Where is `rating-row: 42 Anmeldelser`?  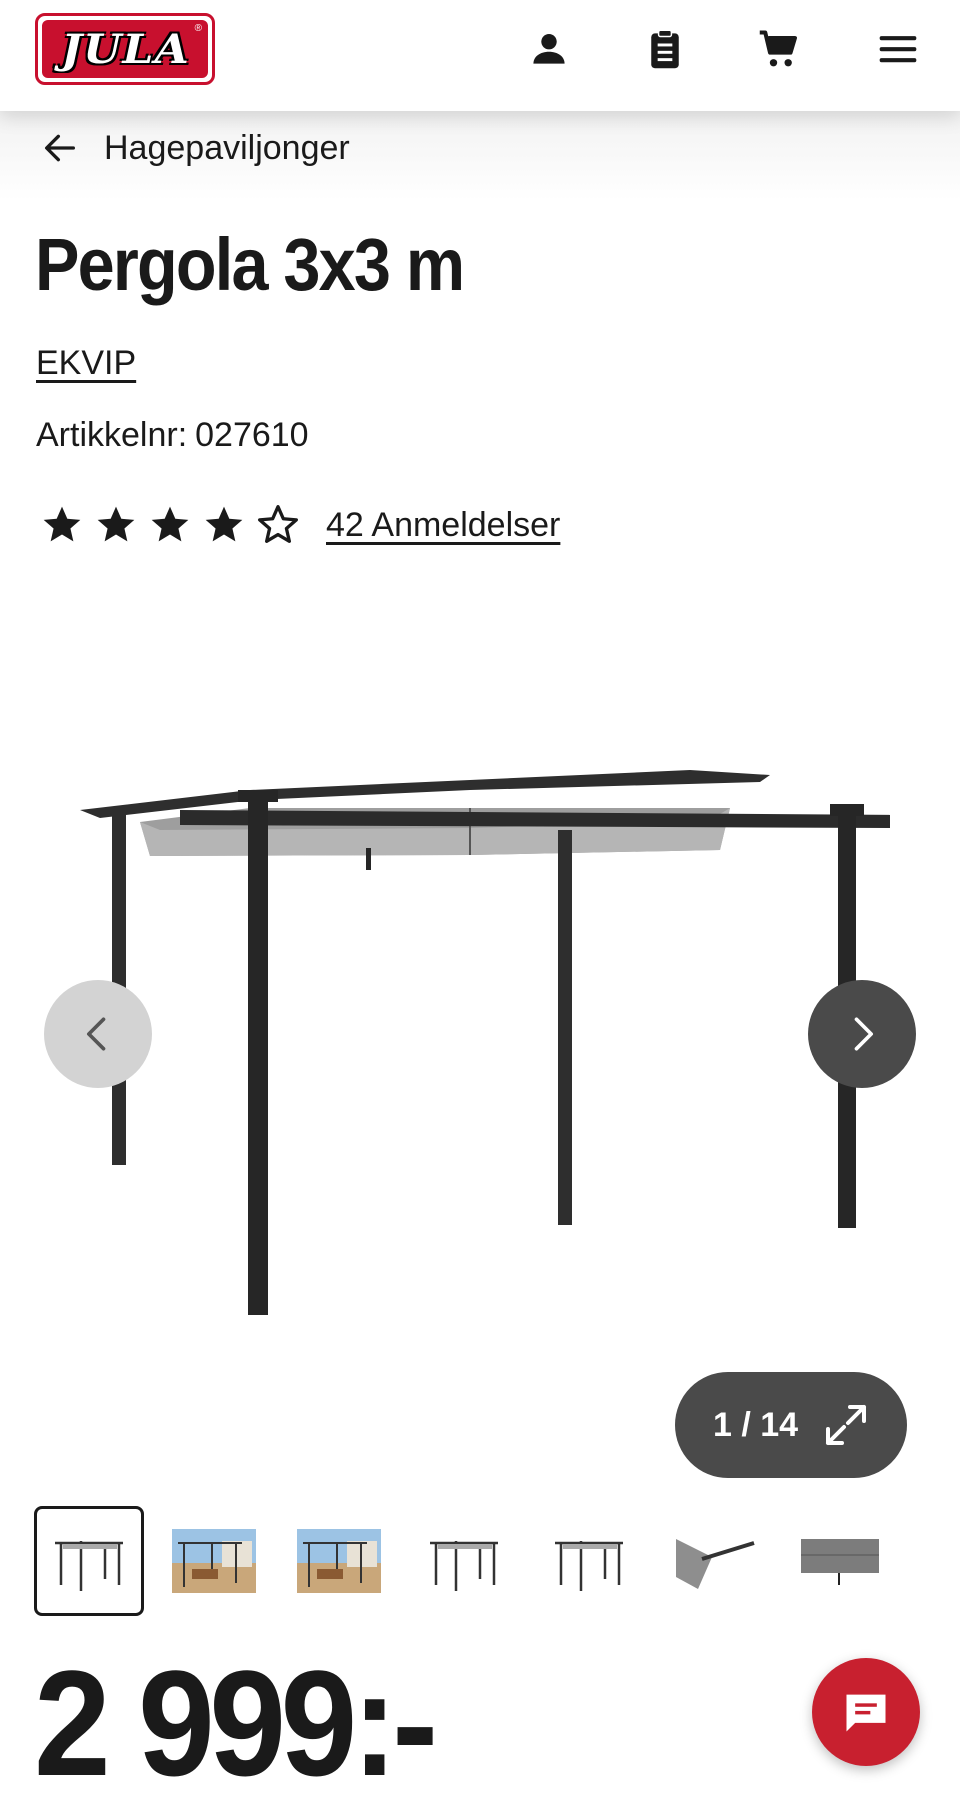
rating-row: 42 Anmeldelser is located at coordinates (300, 525).